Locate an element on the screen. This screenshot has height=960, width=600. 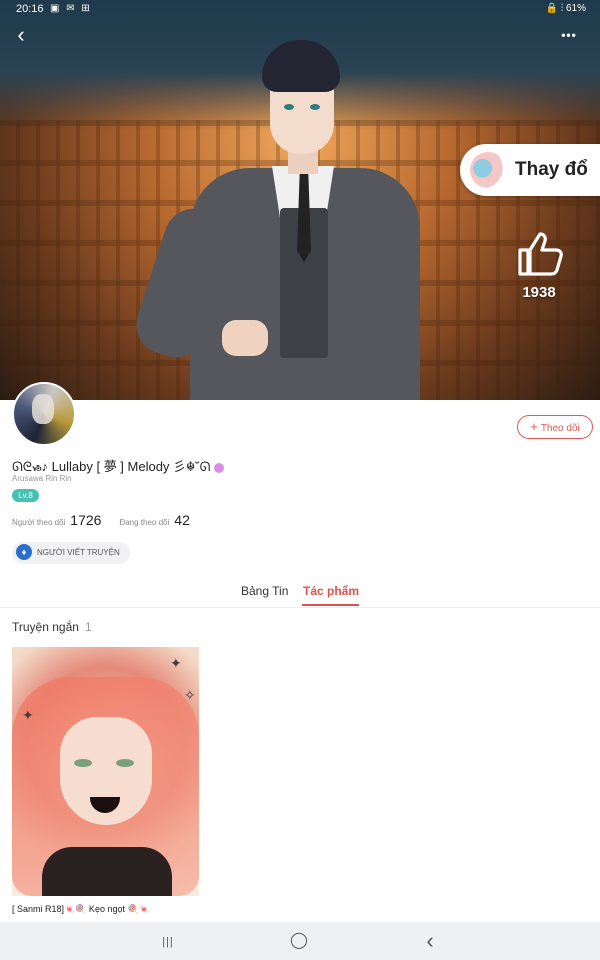
story-title: [ Sanmi R18]🍬🍭 Kẹo ngọt 🍭🍬 is located at coordinates (81, 909).